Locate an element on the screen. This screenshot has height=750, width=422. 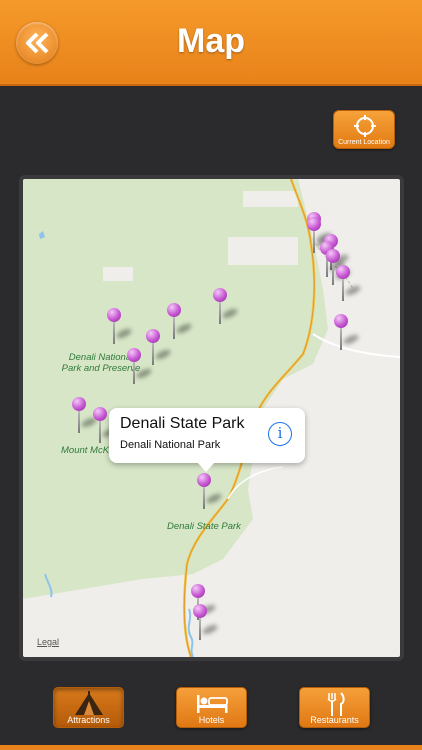
header-bar: Map is located at coordinates (211, 43).